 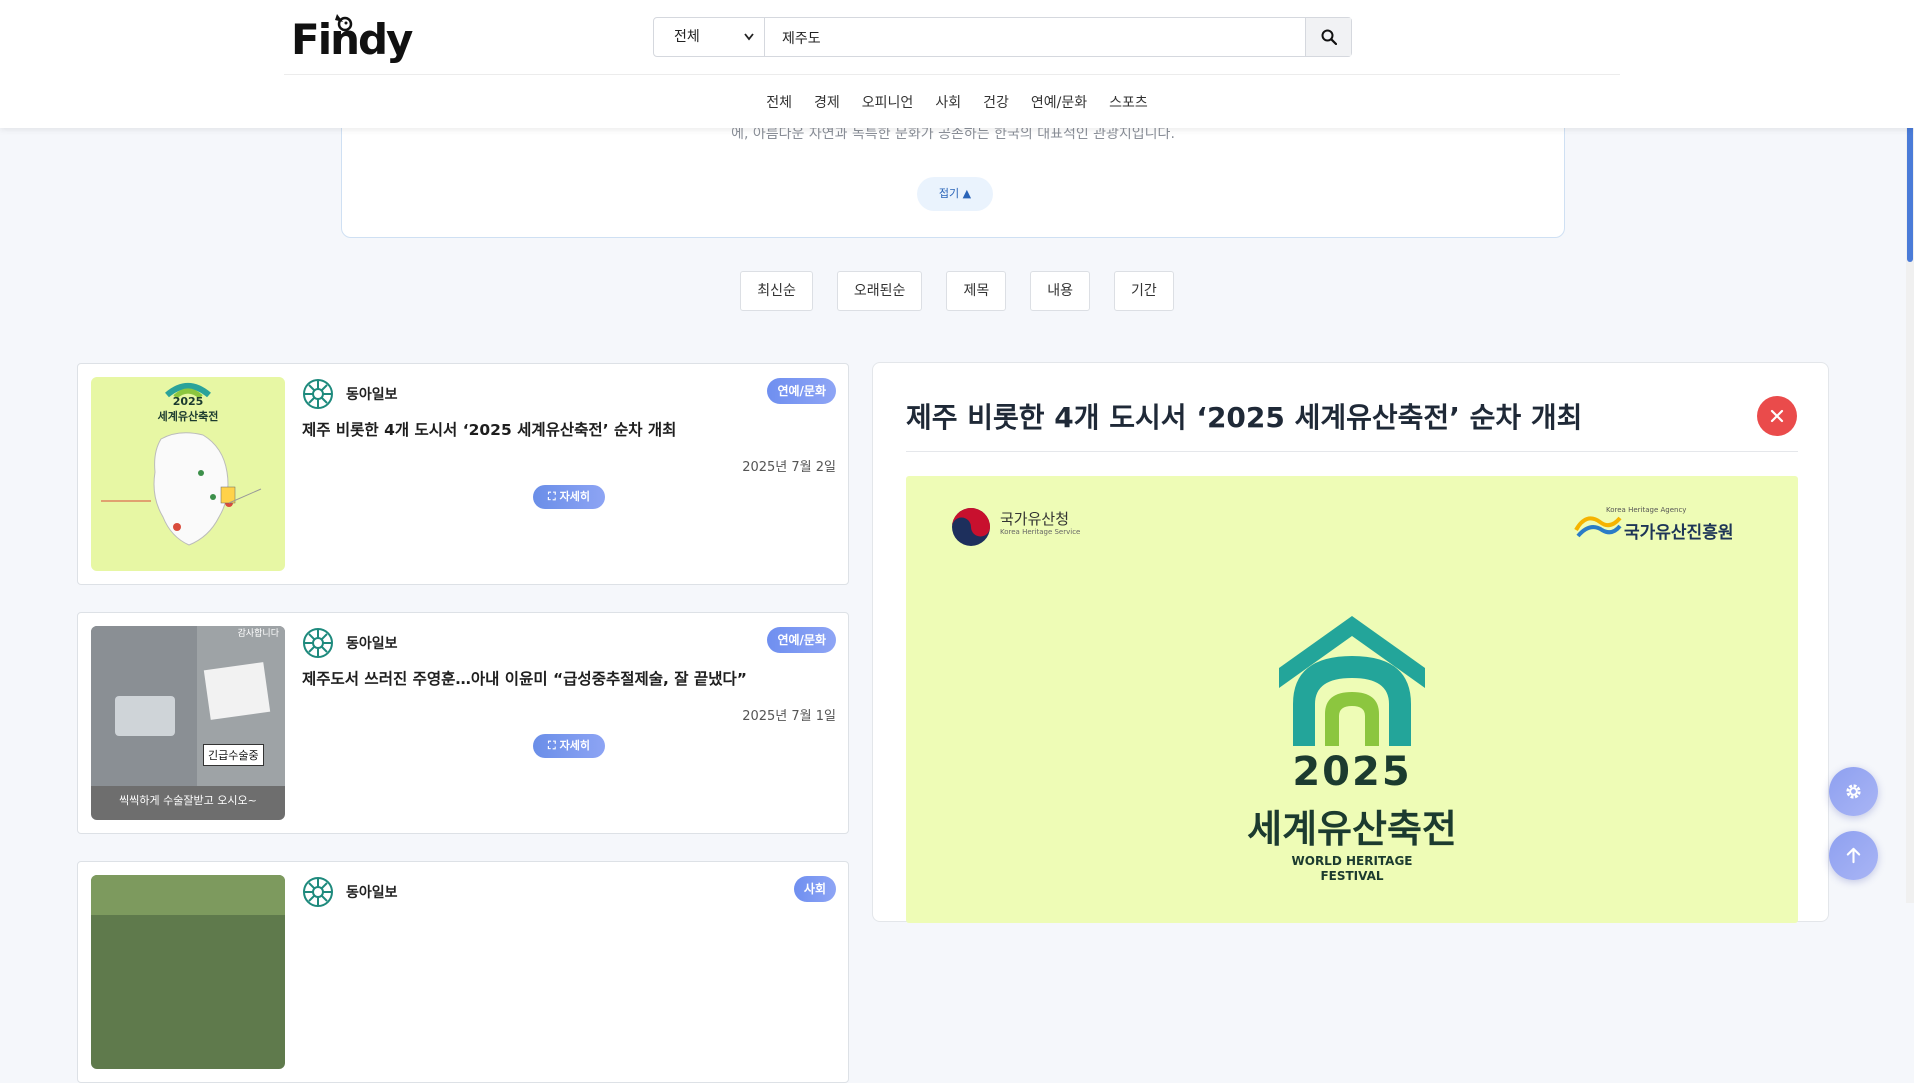 I want to click on sort-title-button: 제목, so click(x=976, y=291).